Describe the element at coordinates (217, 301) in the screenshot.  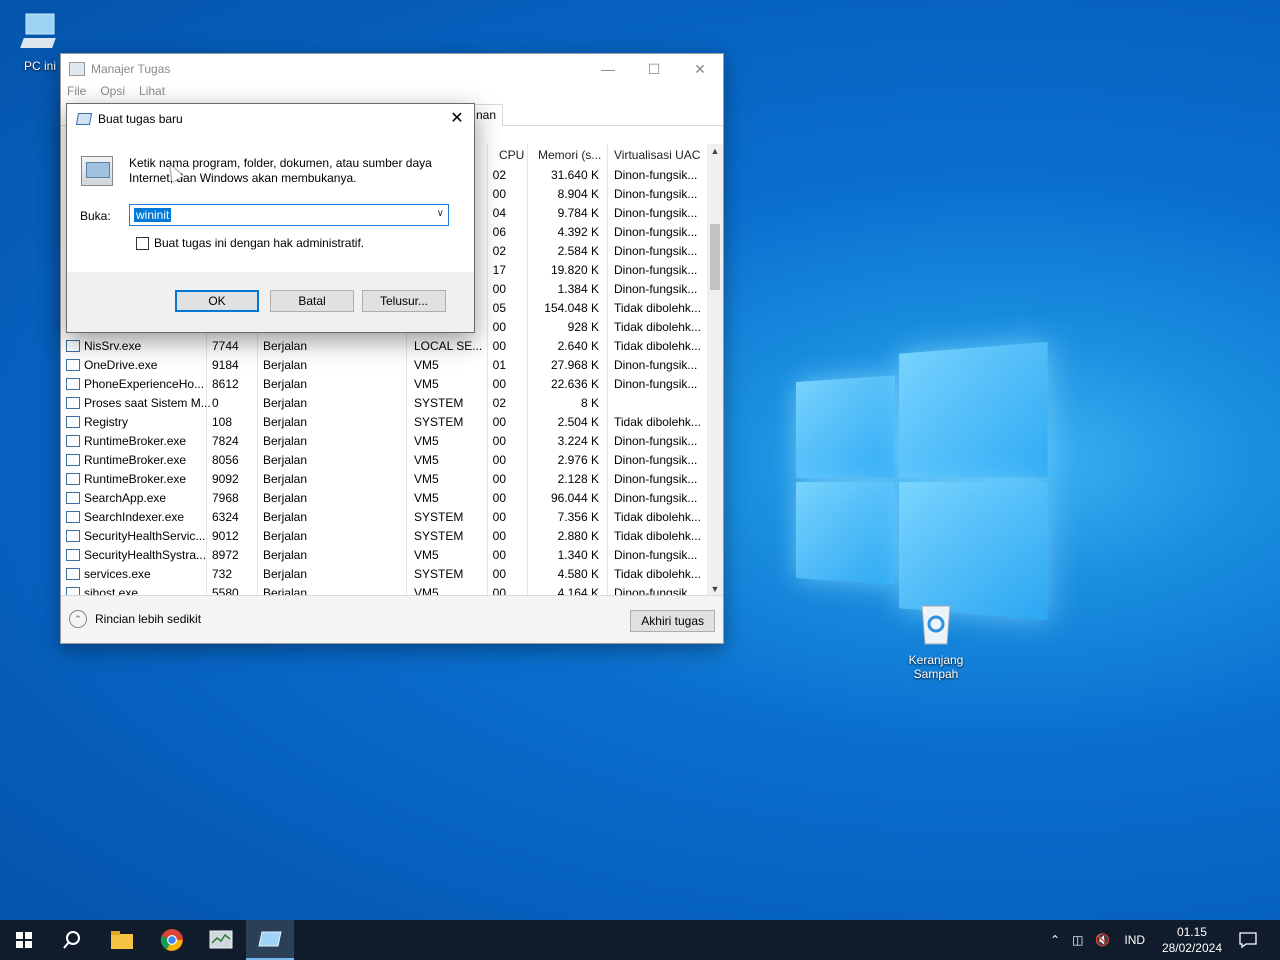
I see `ok-button: OK` at that location.